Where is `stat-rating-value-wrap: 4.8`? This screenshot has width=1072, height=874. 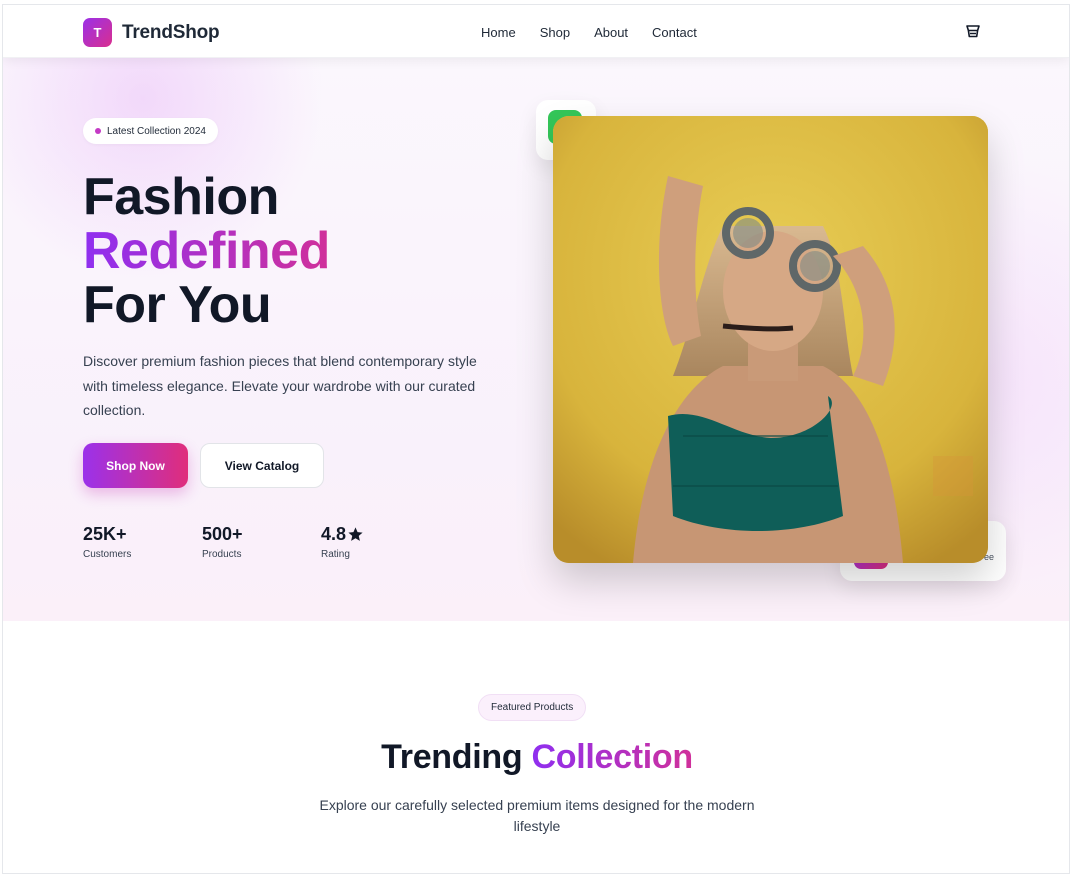 stat-rating-value-wrap: 4.8 is located at coordinates (371, 534).